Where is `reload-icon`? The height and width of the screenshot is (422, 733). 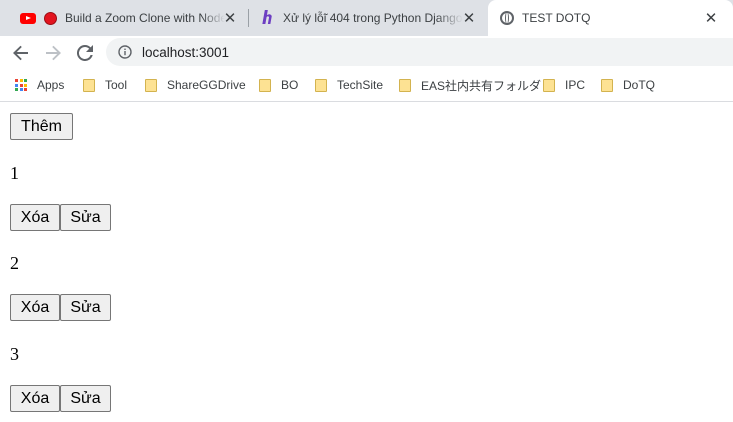
reload-icon is located at coordinates (85, 53).